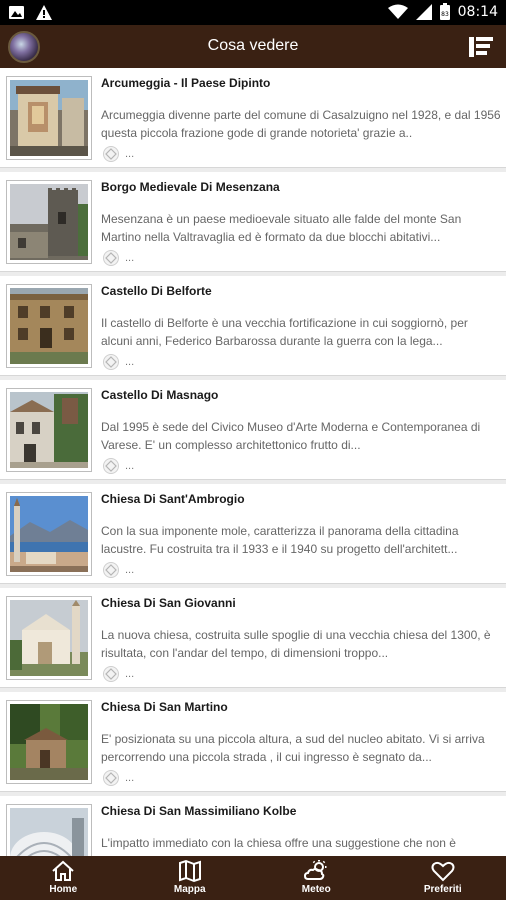  I want to click on medieval-tower-image, so click(49, 222).